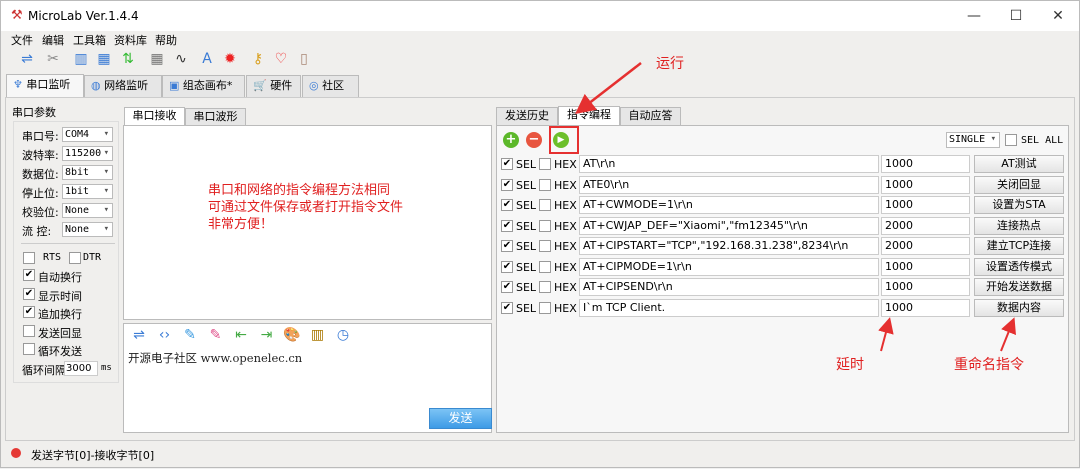  Describe the element at coordinates (93, 455) in the screenshot. I see `status-text: 发送字节[0]-接收字节[0]` at that location.